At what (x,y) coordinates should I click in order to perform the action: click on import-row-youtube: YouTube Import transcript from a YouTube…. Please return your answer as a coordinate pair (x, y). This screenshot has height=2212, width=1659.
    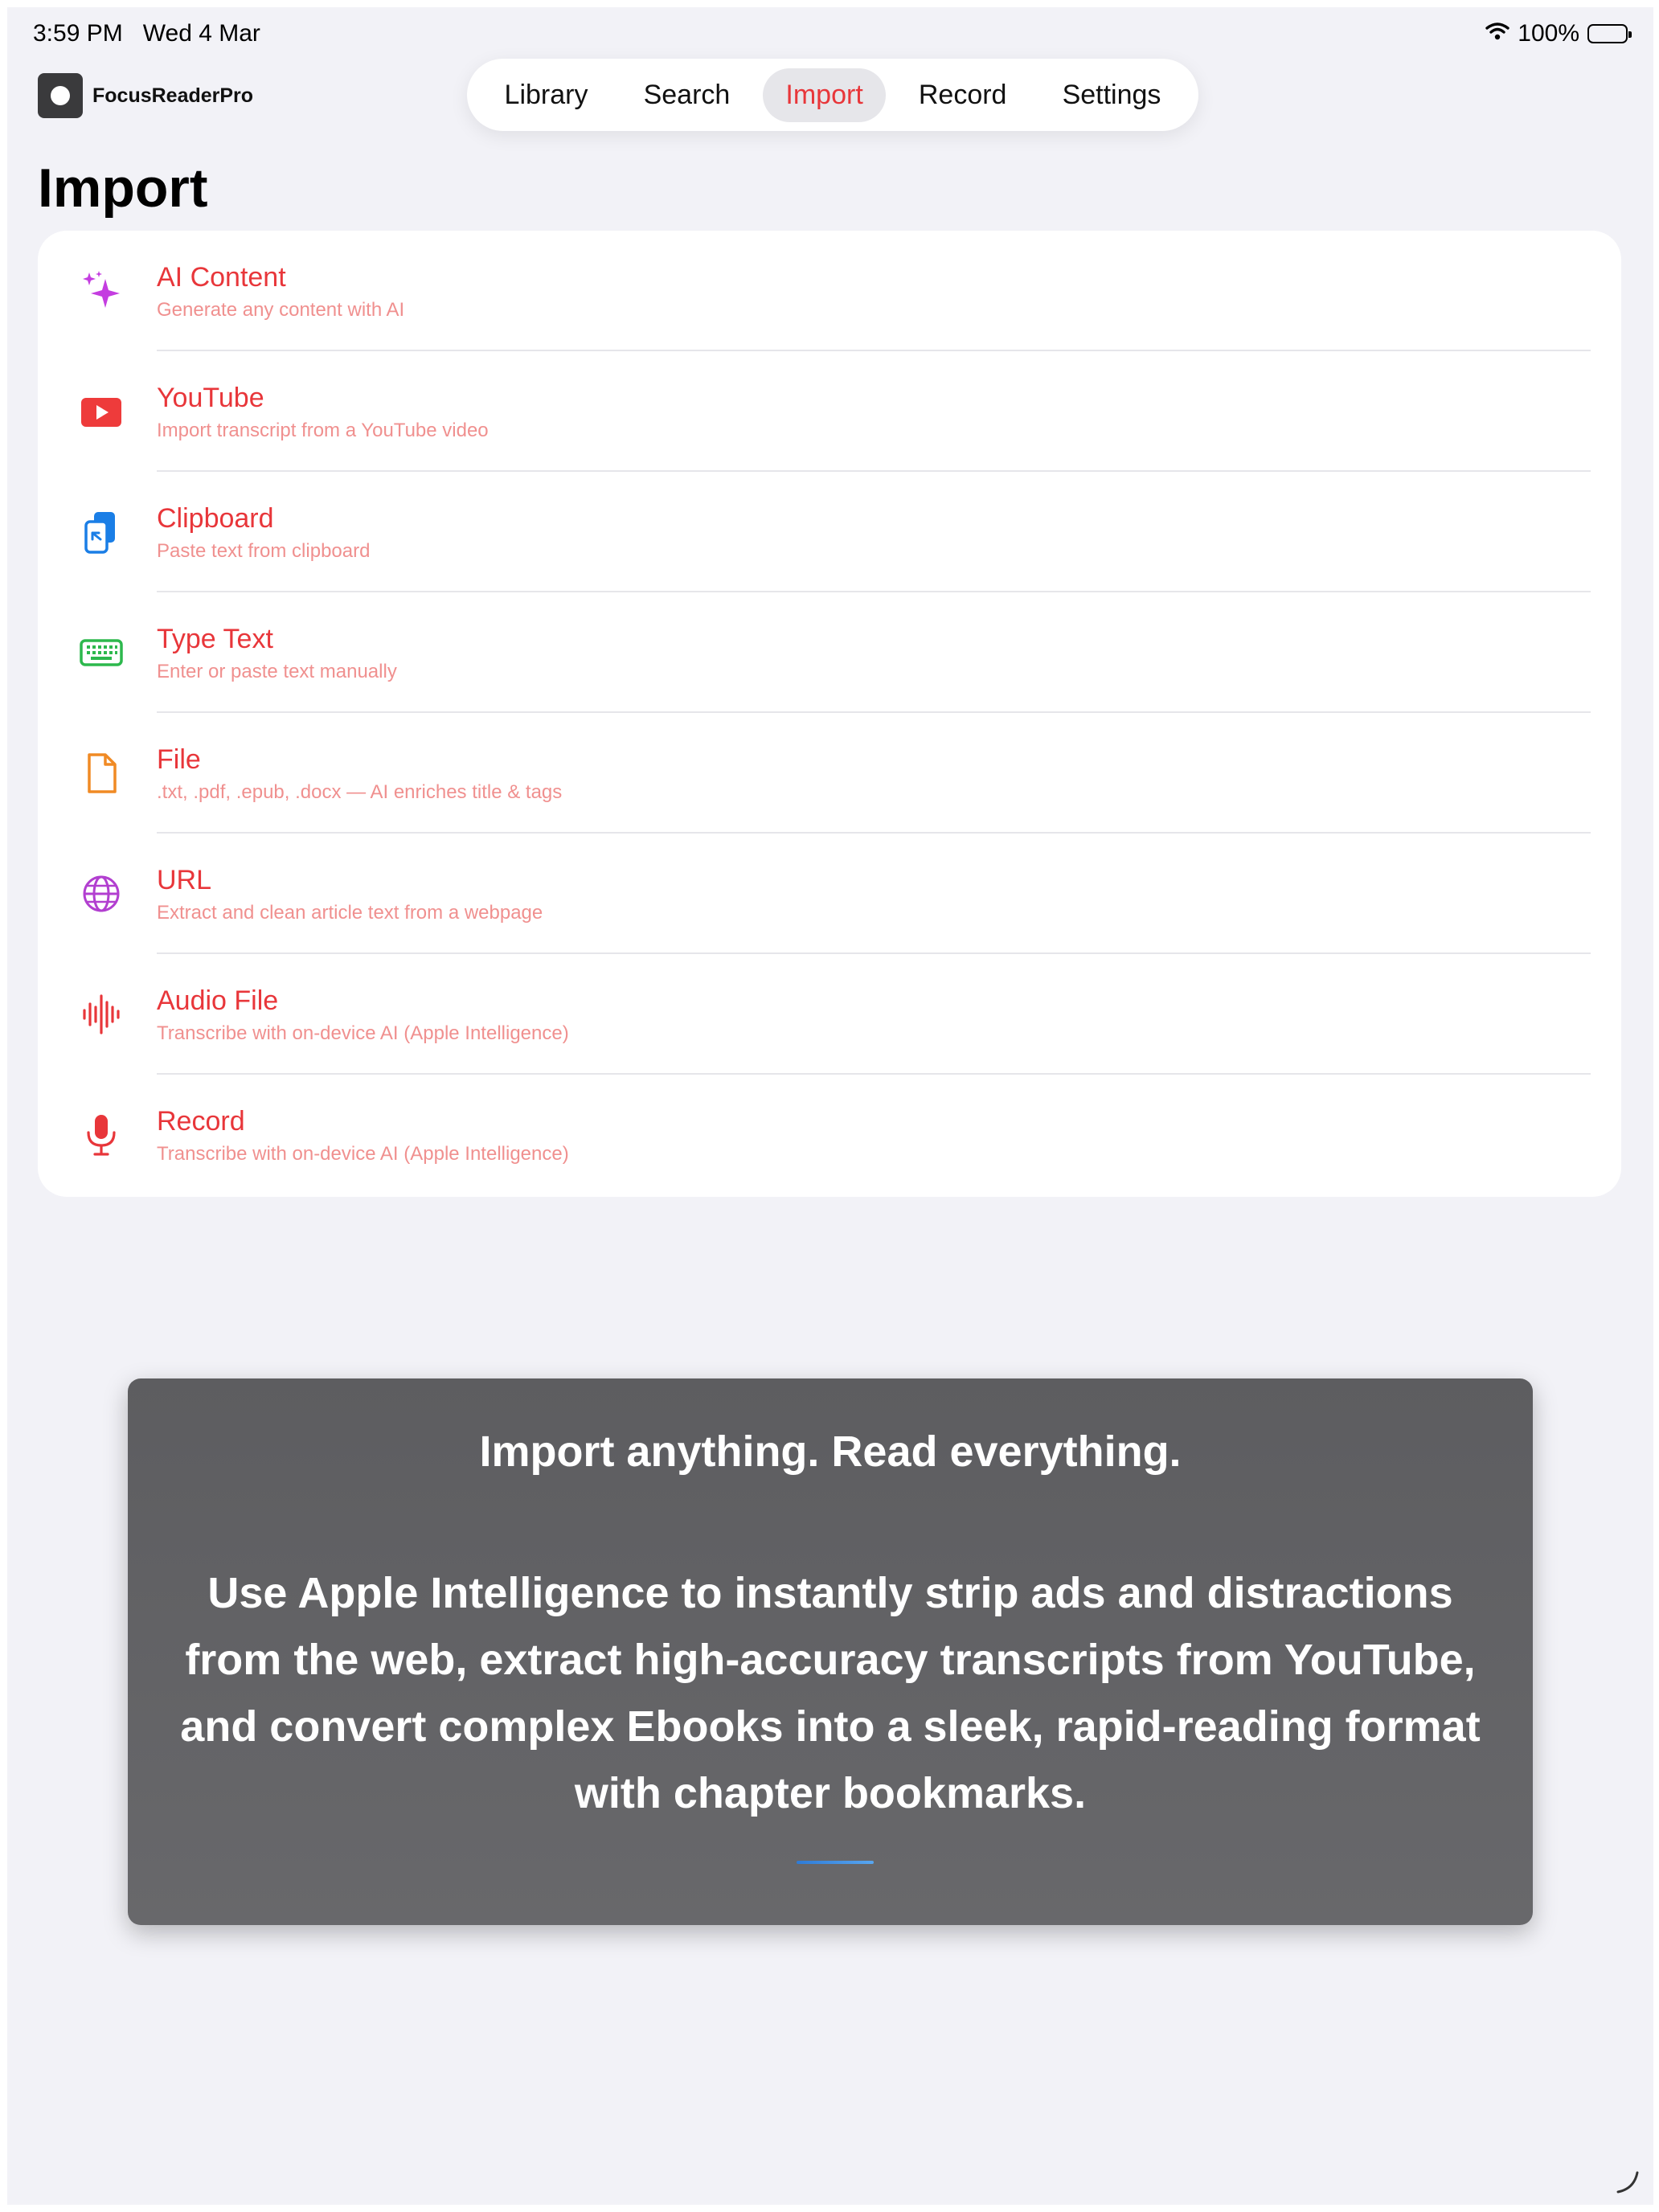
    Looking at the image, I should click on (829, 411).